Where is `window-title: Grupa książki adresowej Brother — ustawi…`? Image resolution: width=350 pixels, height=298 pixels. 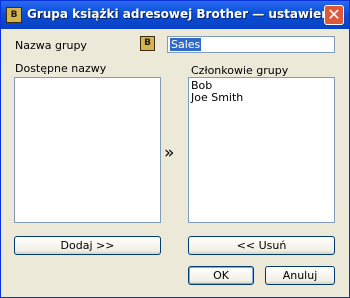
window-title: Grupa książki adresowej Brother — ustawi… is located at coordinates (185, 14).